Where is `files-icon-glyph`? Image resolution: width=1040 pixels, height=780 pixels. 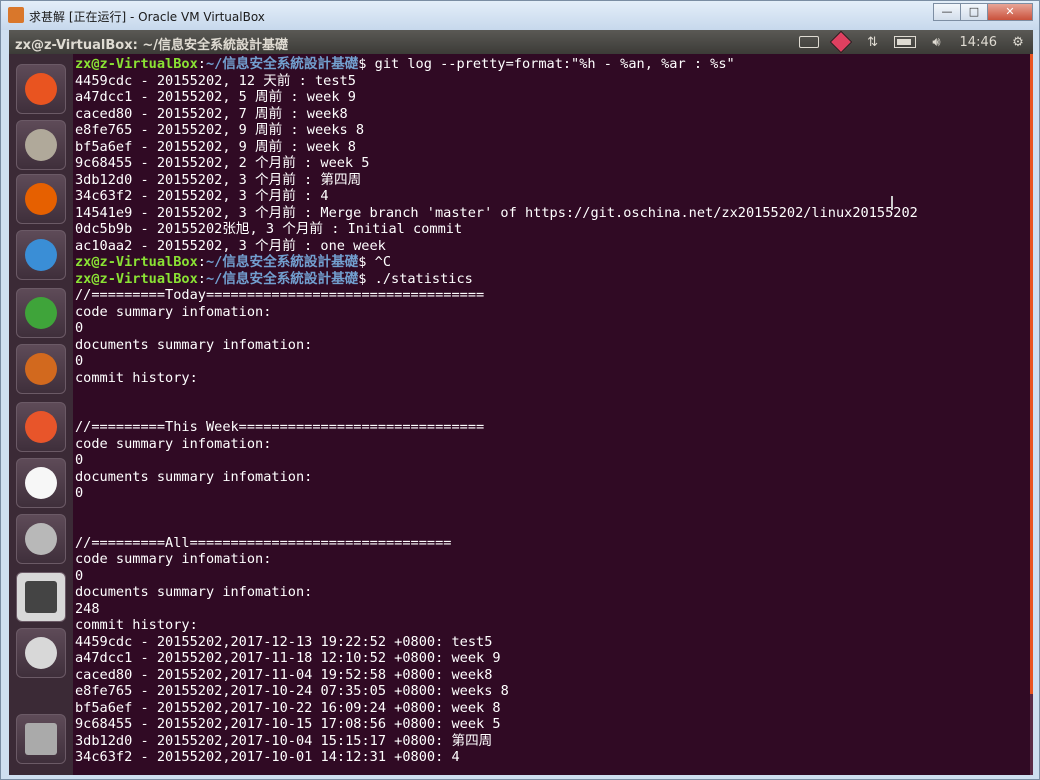
files-icon-glyph is located at coordinates (41, 145).